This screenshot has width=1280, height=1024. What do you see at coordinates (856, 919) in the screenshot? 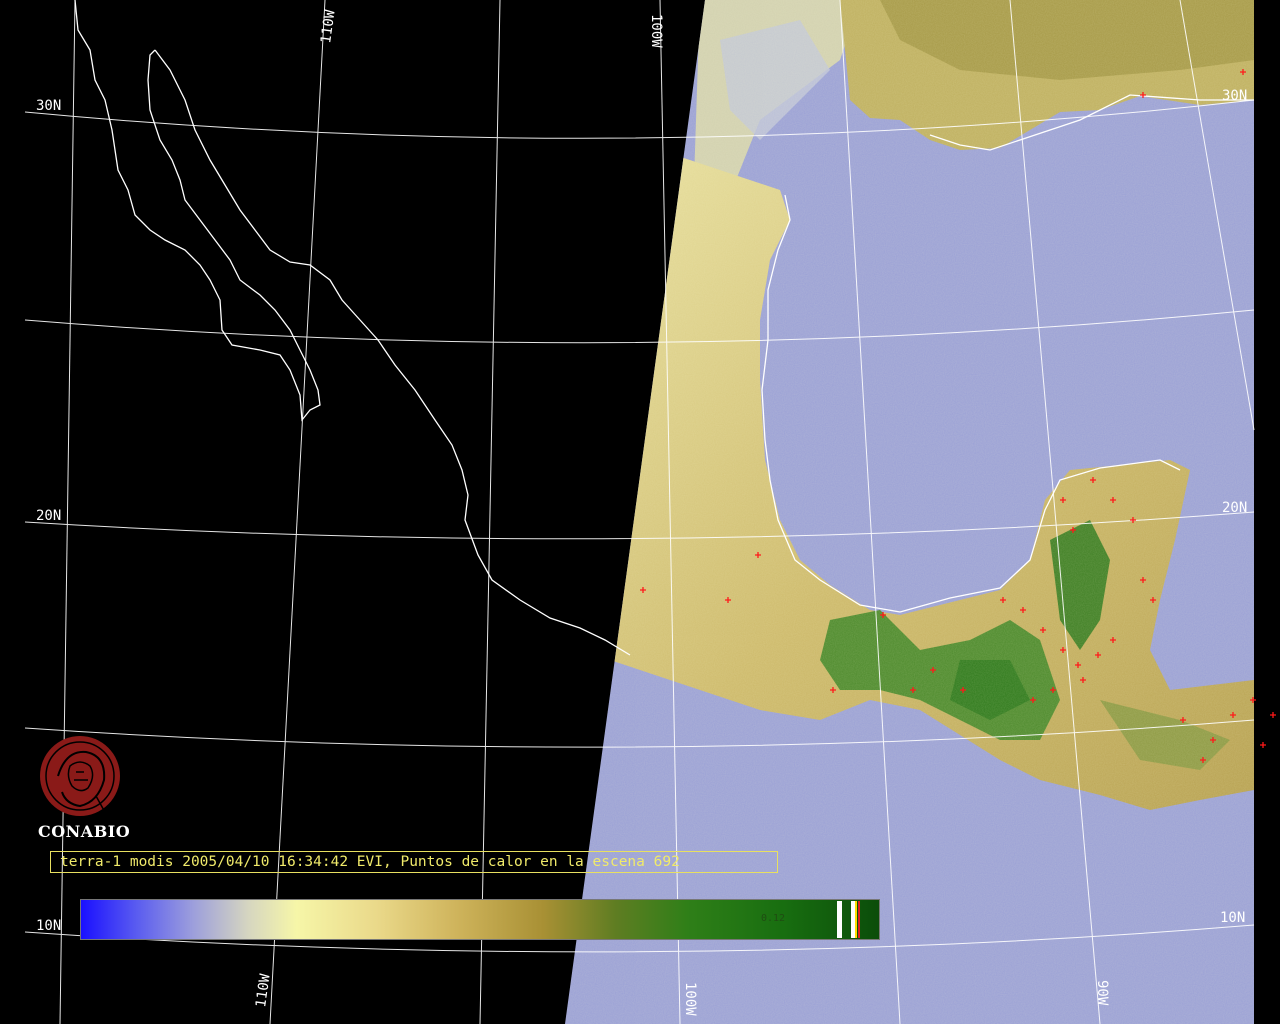
I see `scale-marker-yellow` at bounding box center [856, 919].